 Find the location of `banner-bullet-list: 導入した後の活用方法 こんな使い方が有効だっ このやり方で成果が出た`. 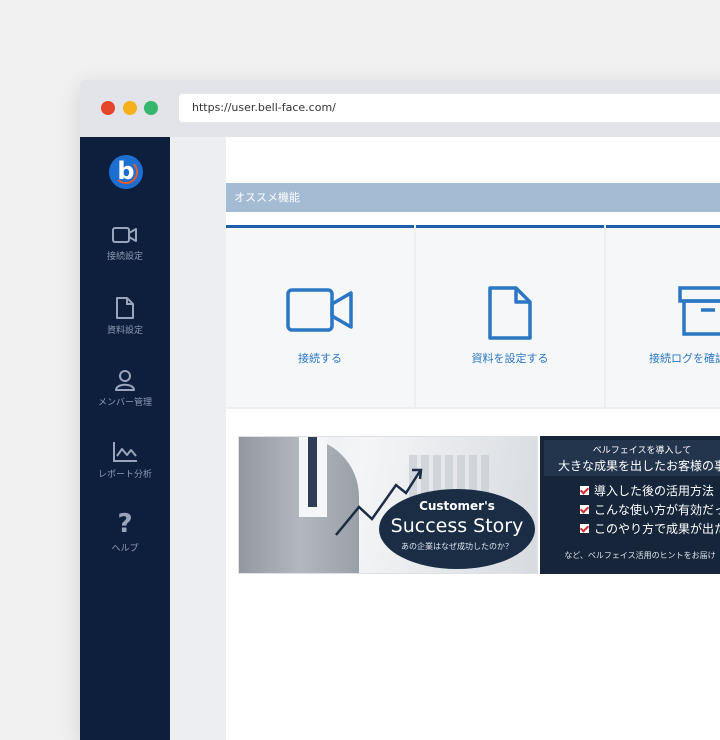

banner-bullet-list: 導入した後の活用方法 こんな使い方が有効だっ このやり方で成果が出た is located at coordinates (650, 510).